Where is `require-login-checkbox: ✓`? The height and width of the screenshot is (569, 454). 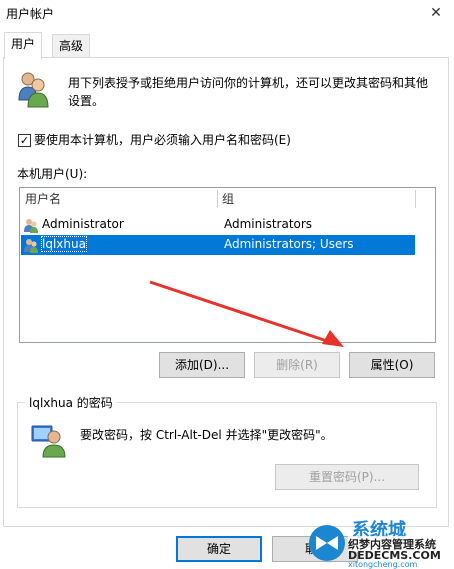
require-login-checkbox: ✓ is located at coordinates (24, 140).